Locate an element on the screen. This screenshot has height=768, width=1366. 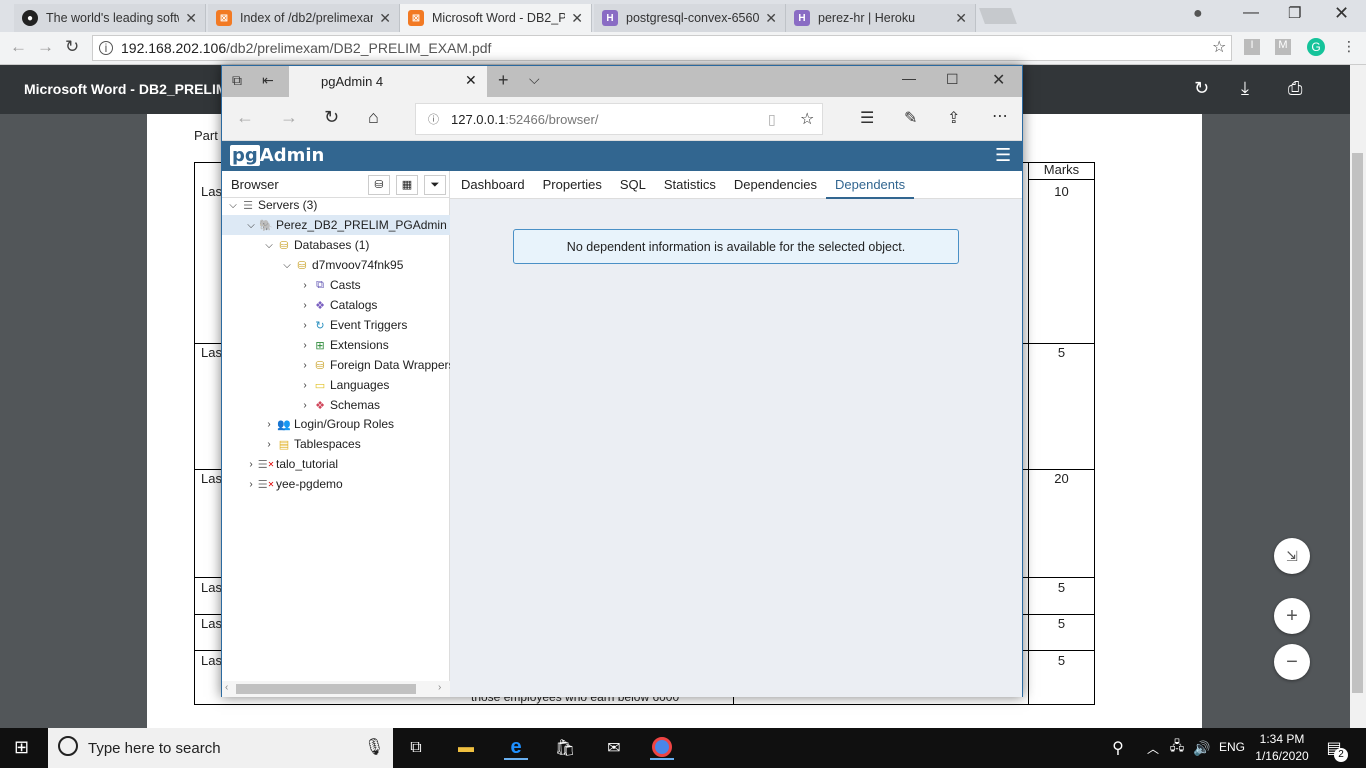
taskbar-search: Type here to search 🎙 is located at coordinates (220, 748).